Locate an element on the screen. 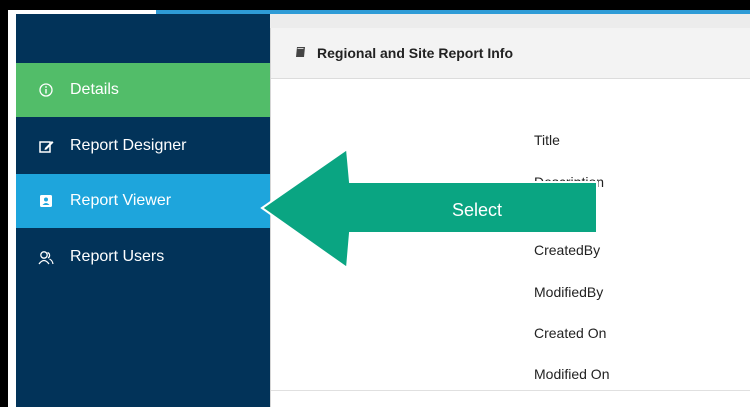  sidebar-item-details: Details is located at coordinates (143, 90).